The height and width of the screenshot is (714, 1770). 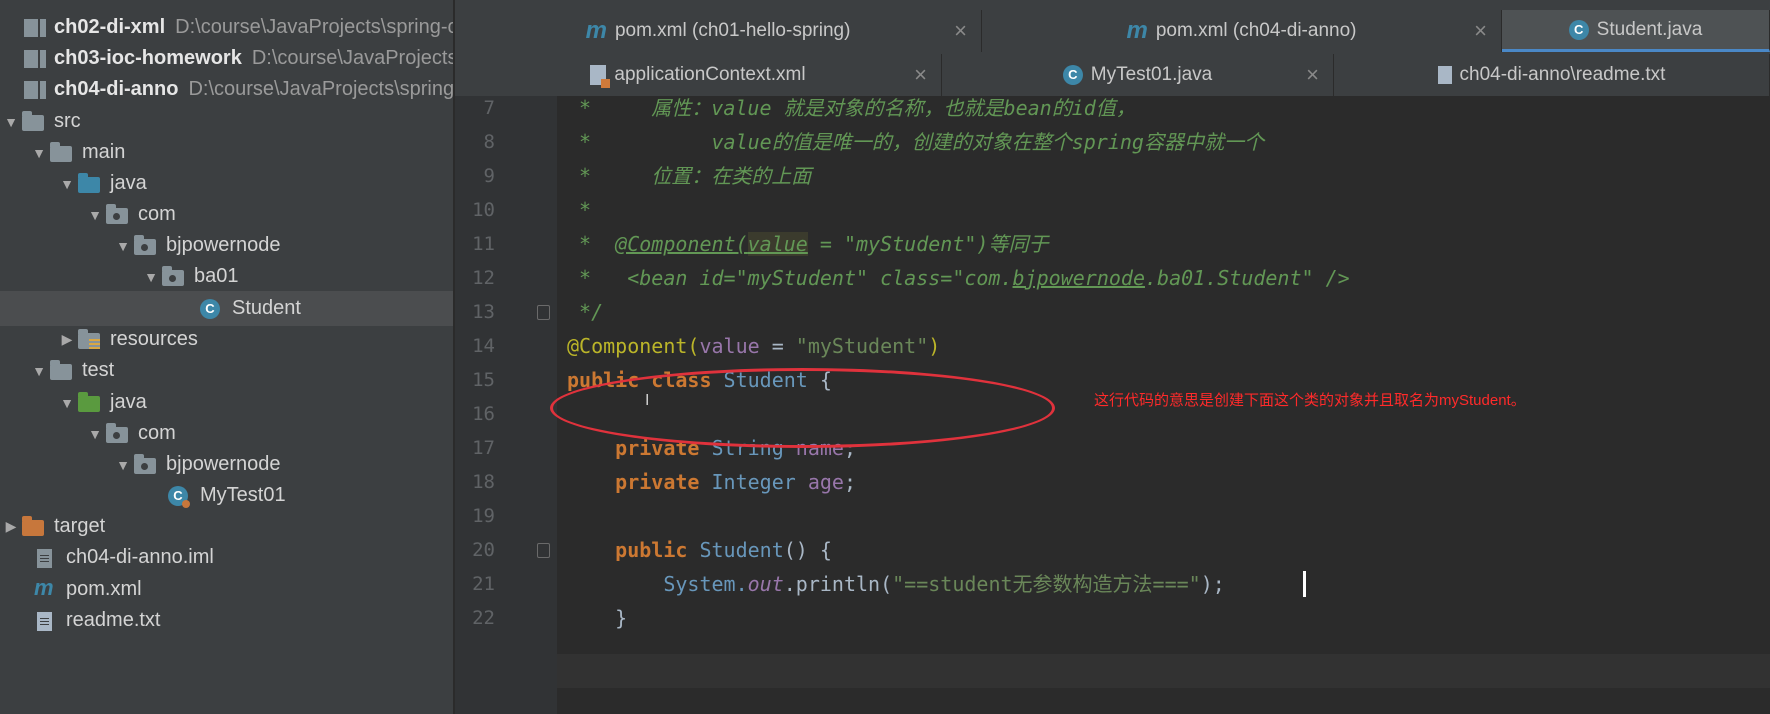 I want to click on tree-item-java-test: ▼ java, so click(x=226, y=402).